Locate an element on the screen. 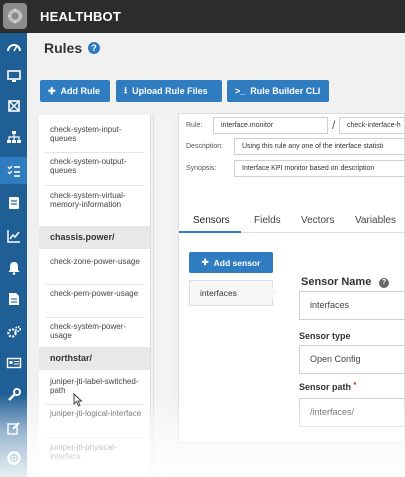 The height and width of the screenshot is (477, 405). monitor-icon is located at coordinates (13, 75).